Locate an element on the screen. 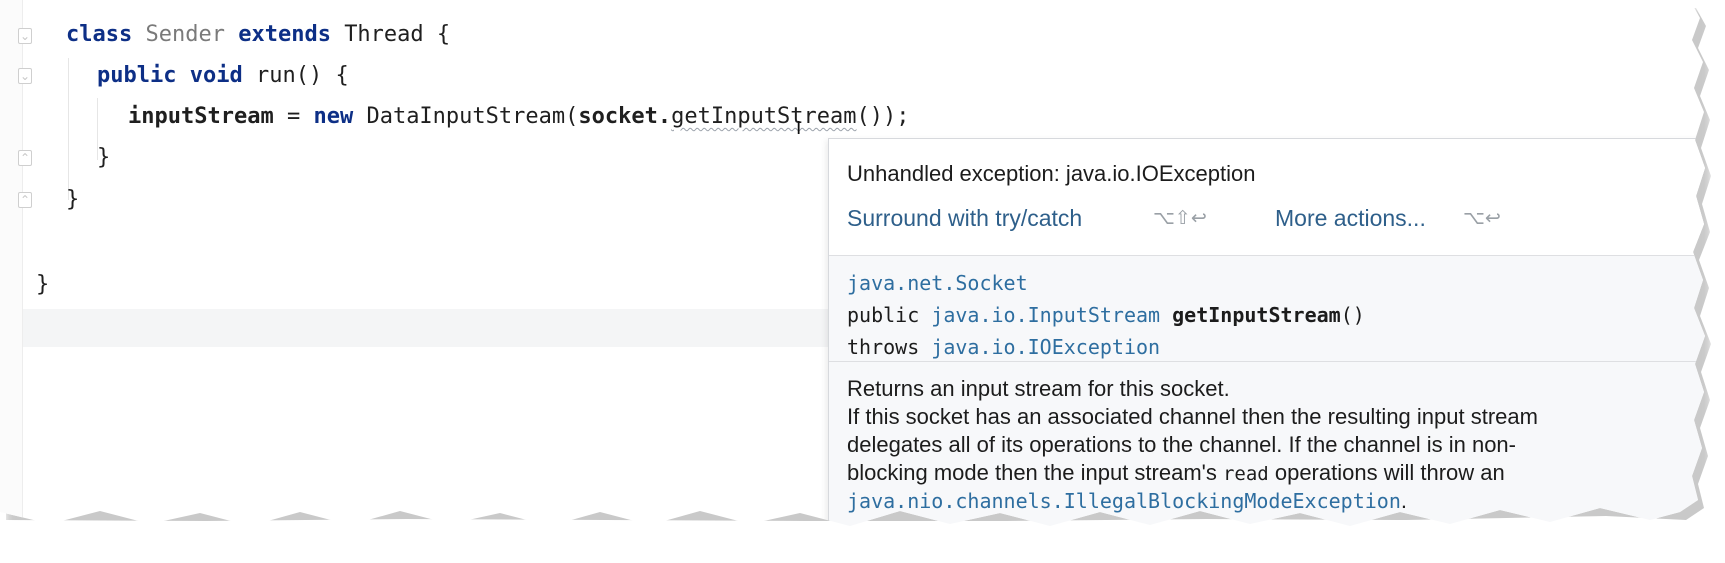 This screenshot has width=1725, height=563. code-text: Thread { is located at coordinates (397, 34).